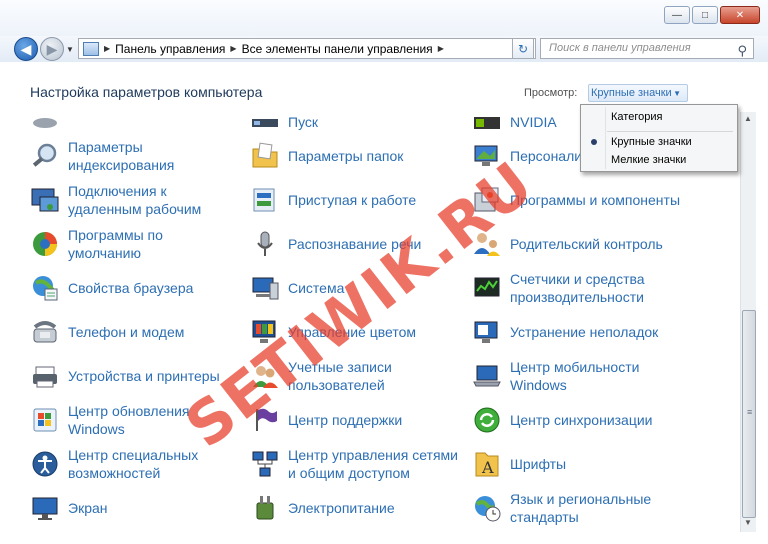  What do you see at coordinates (636, 117) in the screenshot?
I see `menu-item-category: Категория` at bounding box center [636, 117].